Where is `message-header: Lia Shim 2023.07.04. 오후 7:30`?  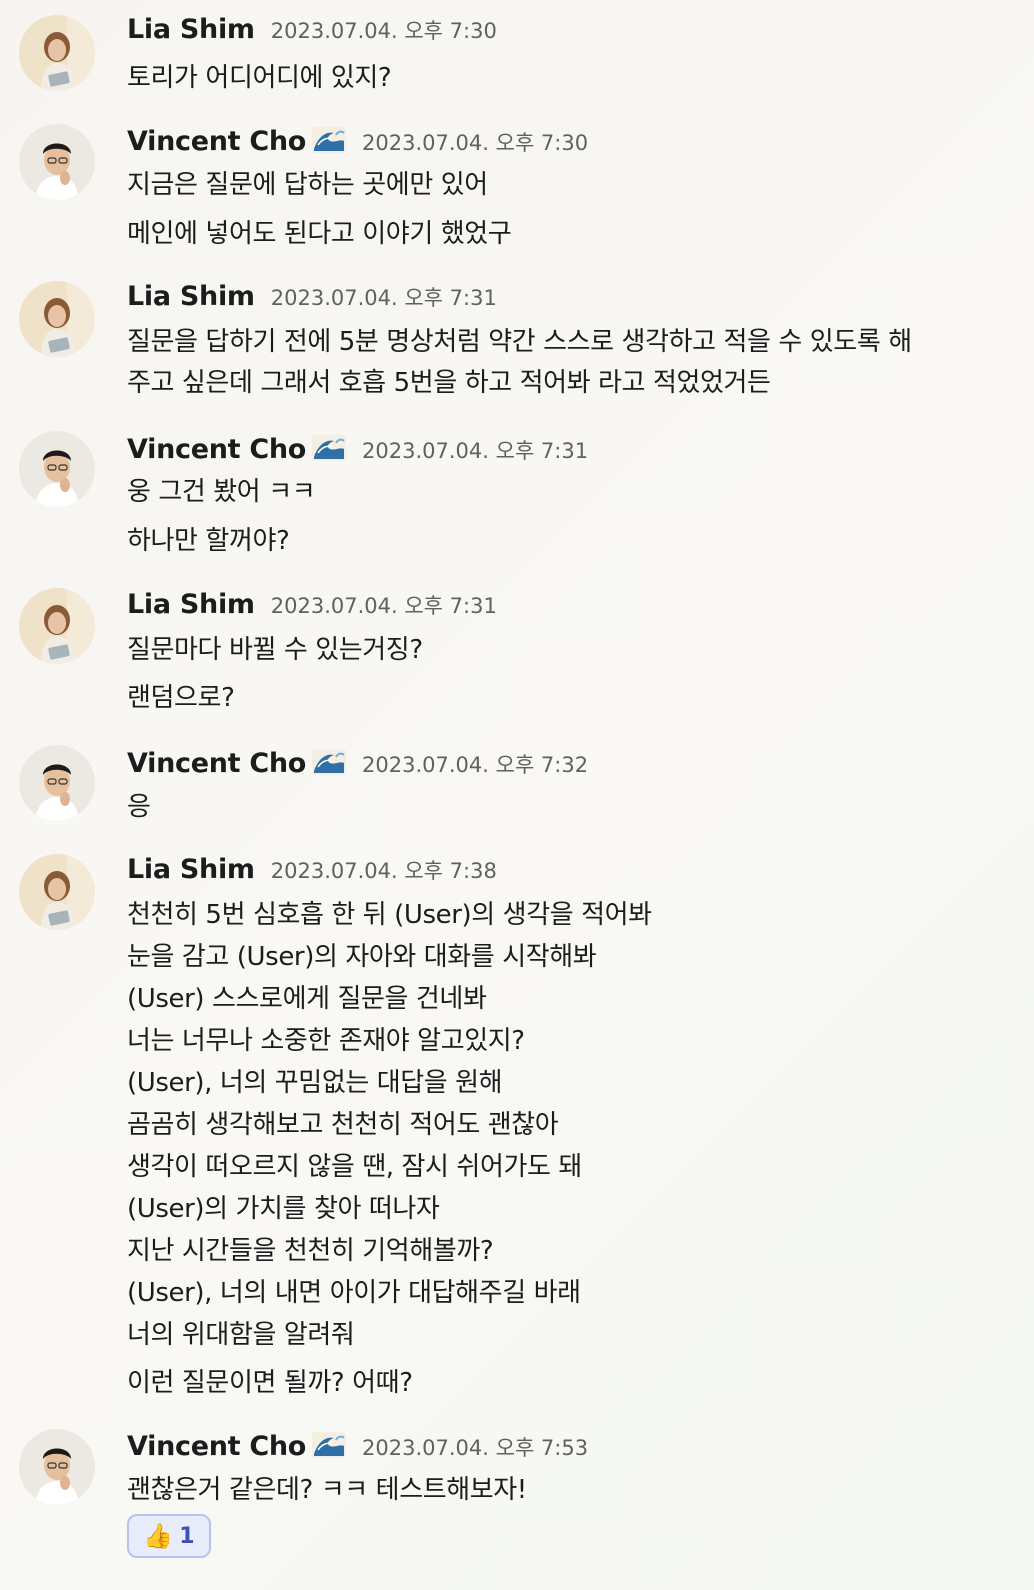 message-header: Lia Shim 2023.07.04. 오후 7:30 is located at coordinates (312, 29).